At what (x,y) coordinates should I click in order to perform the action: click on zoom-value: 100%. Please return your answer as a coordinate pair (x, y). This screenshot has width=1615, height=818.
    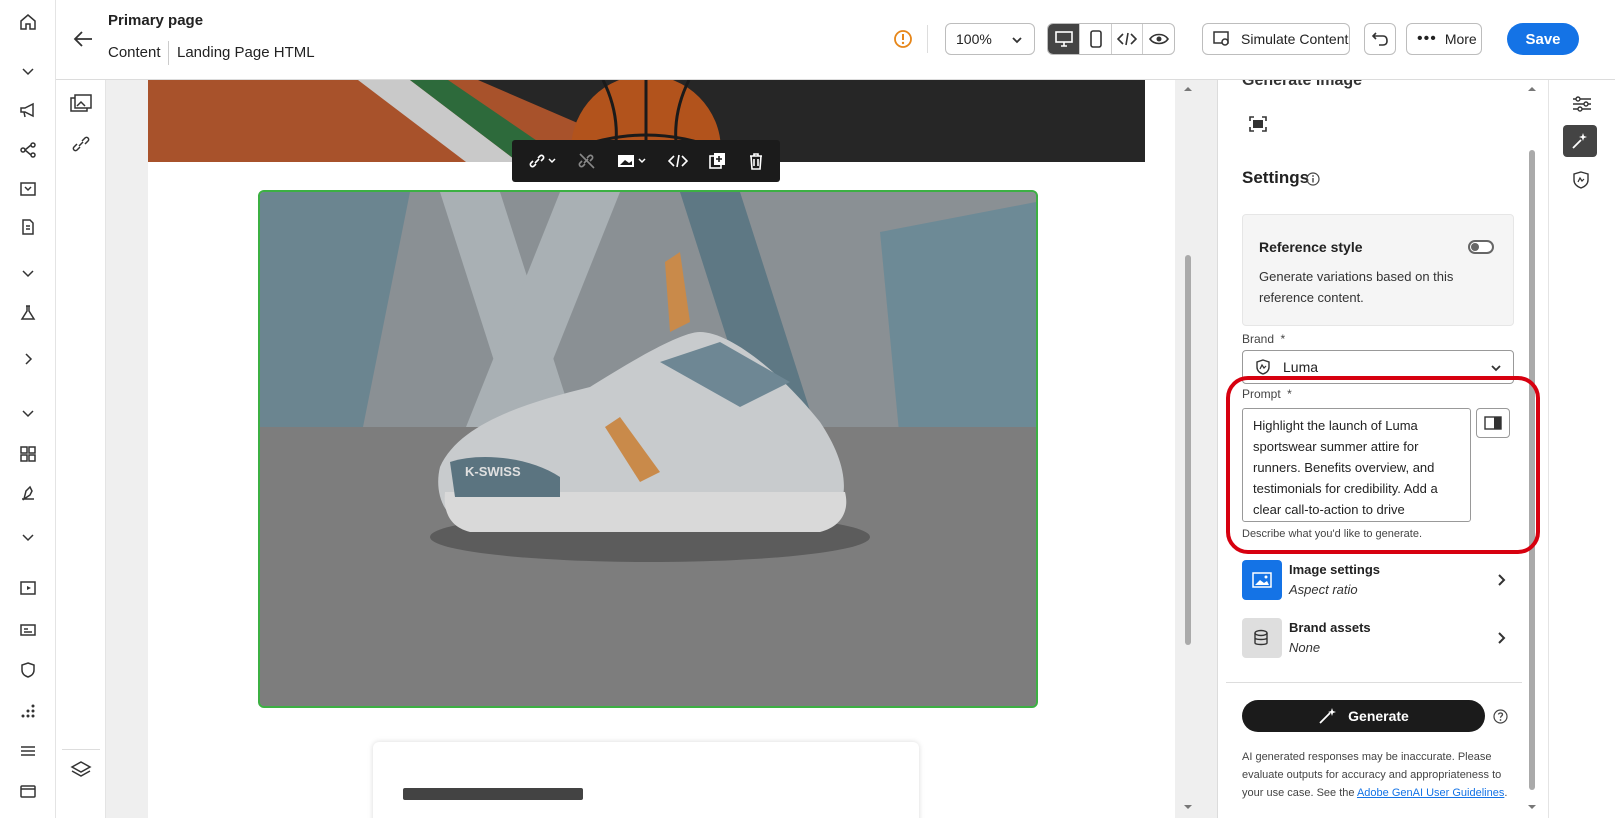
    Looking at the image, I should click on (974, 39).